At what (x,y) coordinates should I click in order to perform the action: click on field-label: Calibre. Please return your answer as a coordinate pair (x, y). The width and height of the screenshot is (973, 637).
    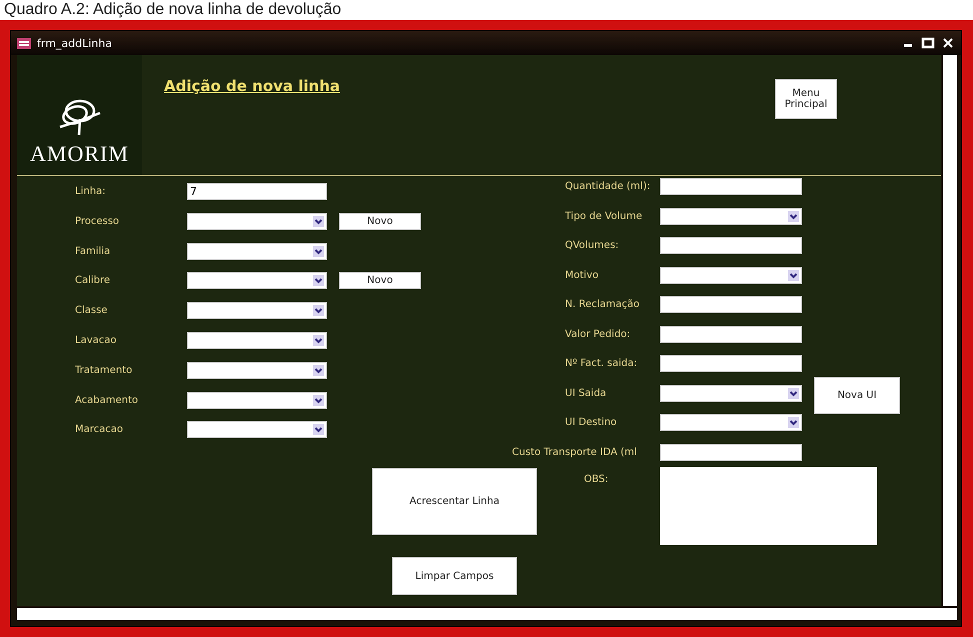
    Looking at the image, I should click on (93, 281).